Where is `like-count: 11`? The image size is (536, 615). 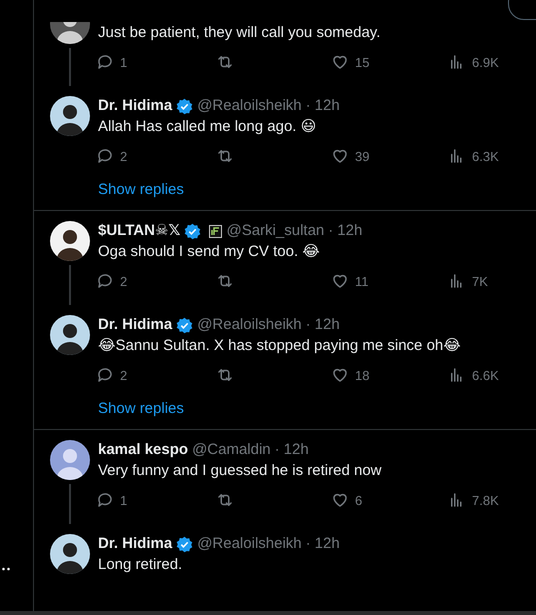 like-count: 11 is located at coordinates (361, 281).